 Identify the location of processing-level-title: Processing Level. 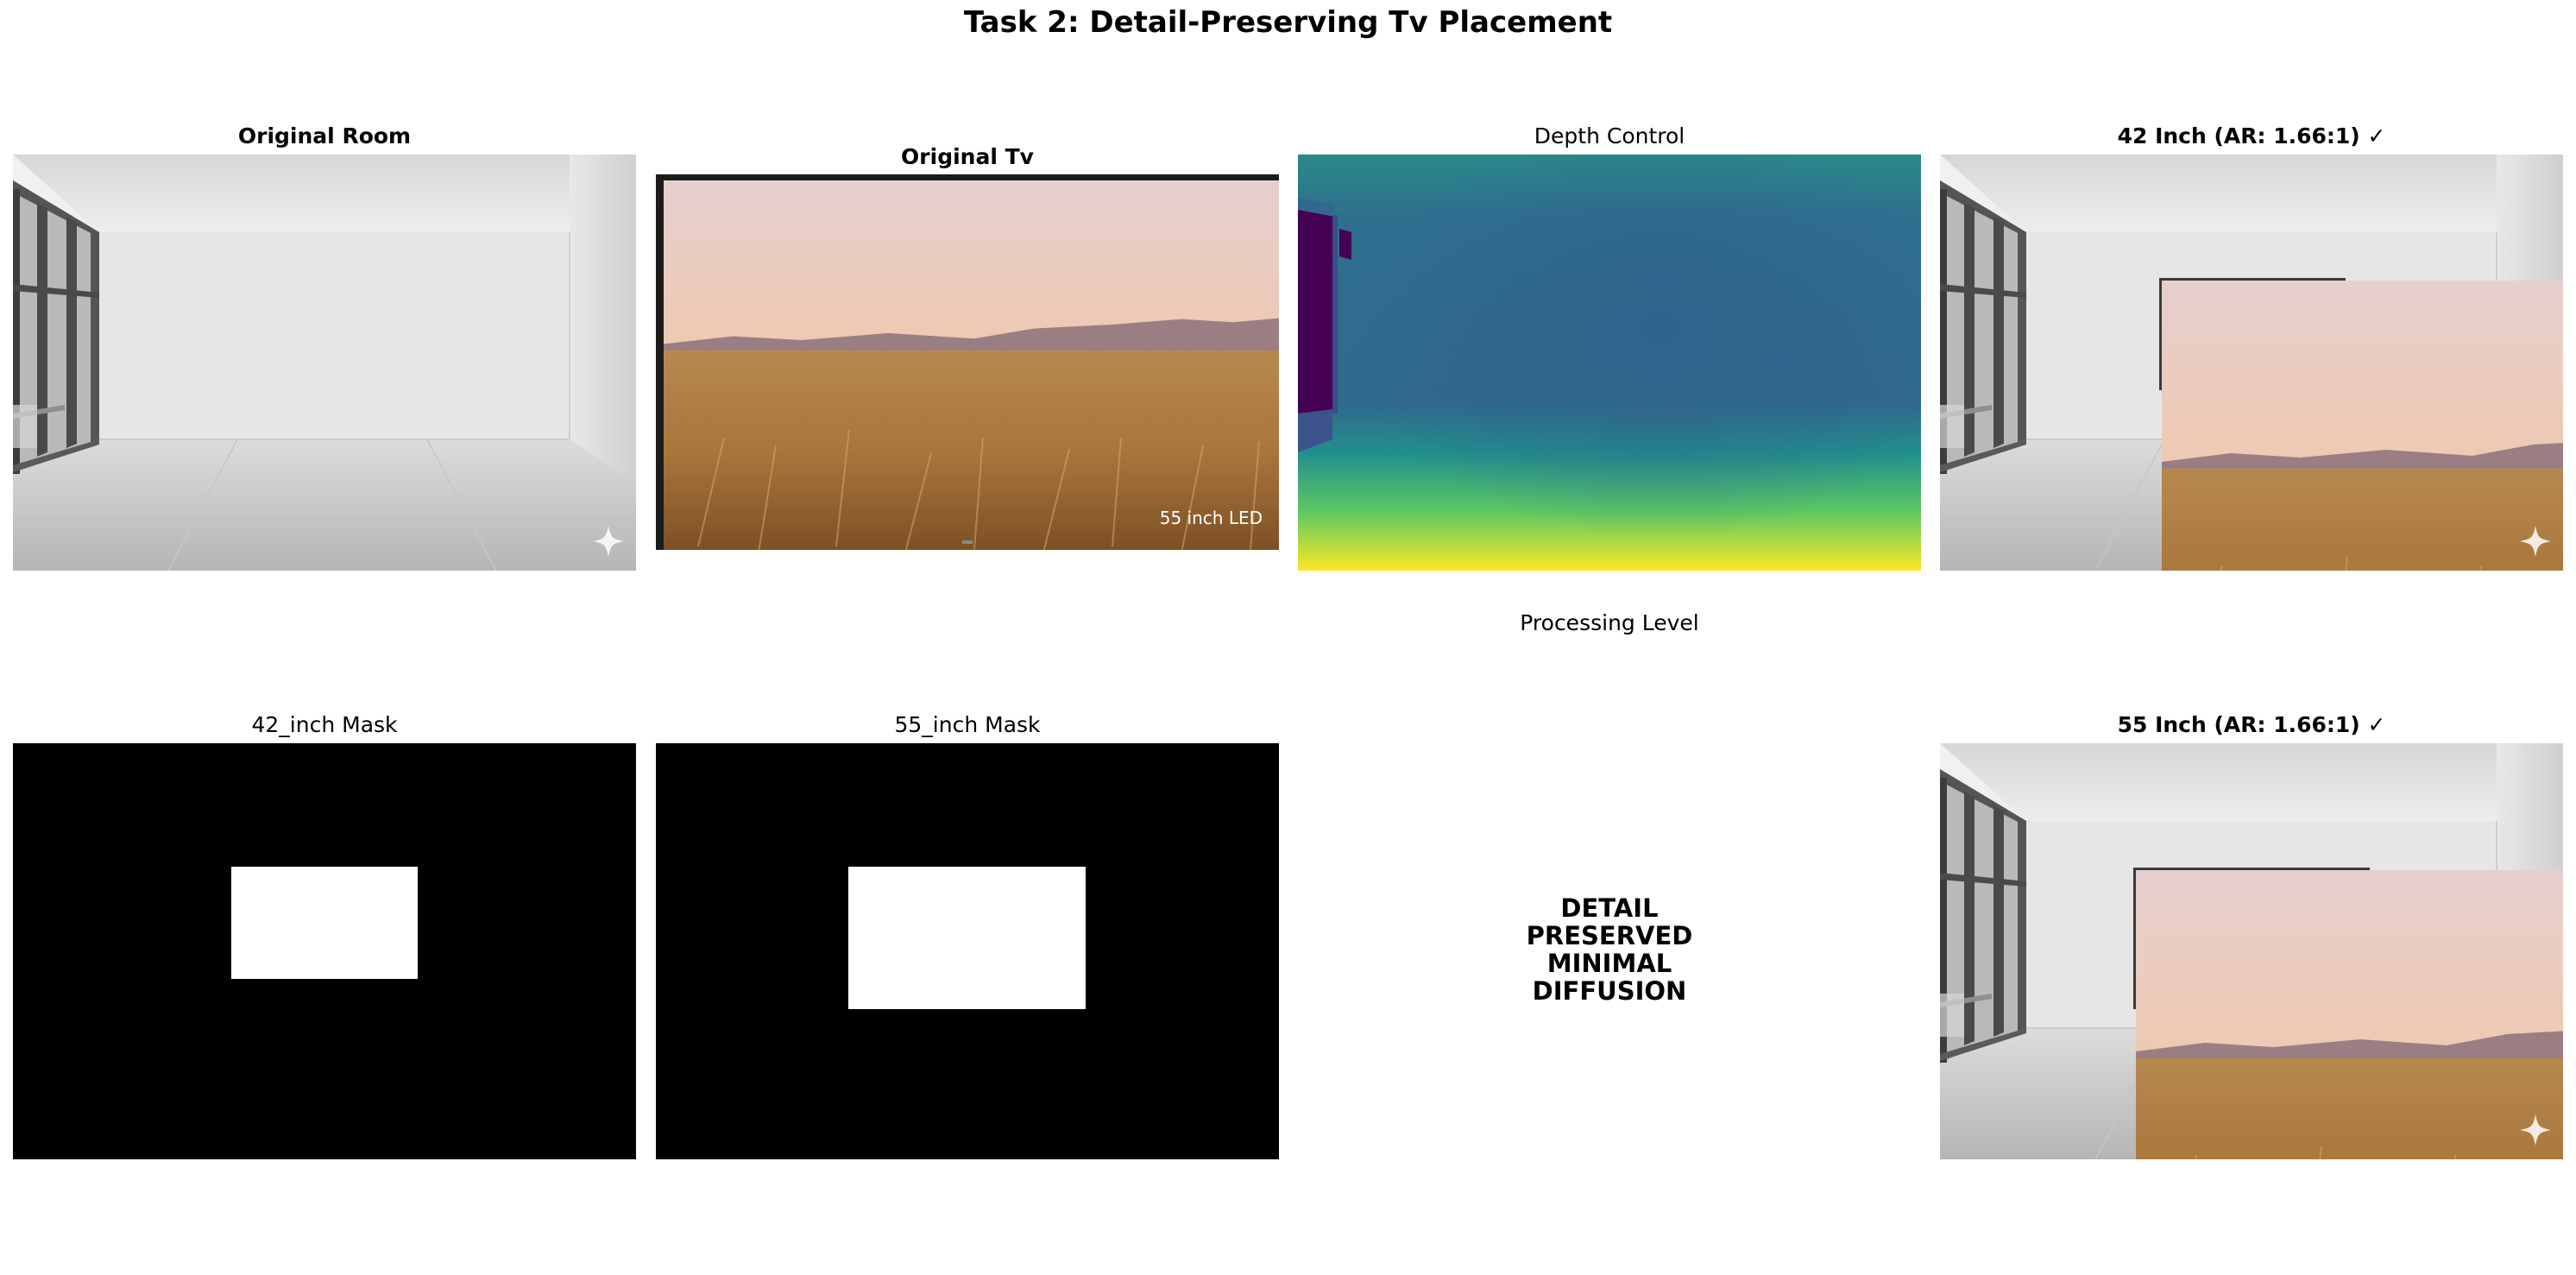
(1609, 622).